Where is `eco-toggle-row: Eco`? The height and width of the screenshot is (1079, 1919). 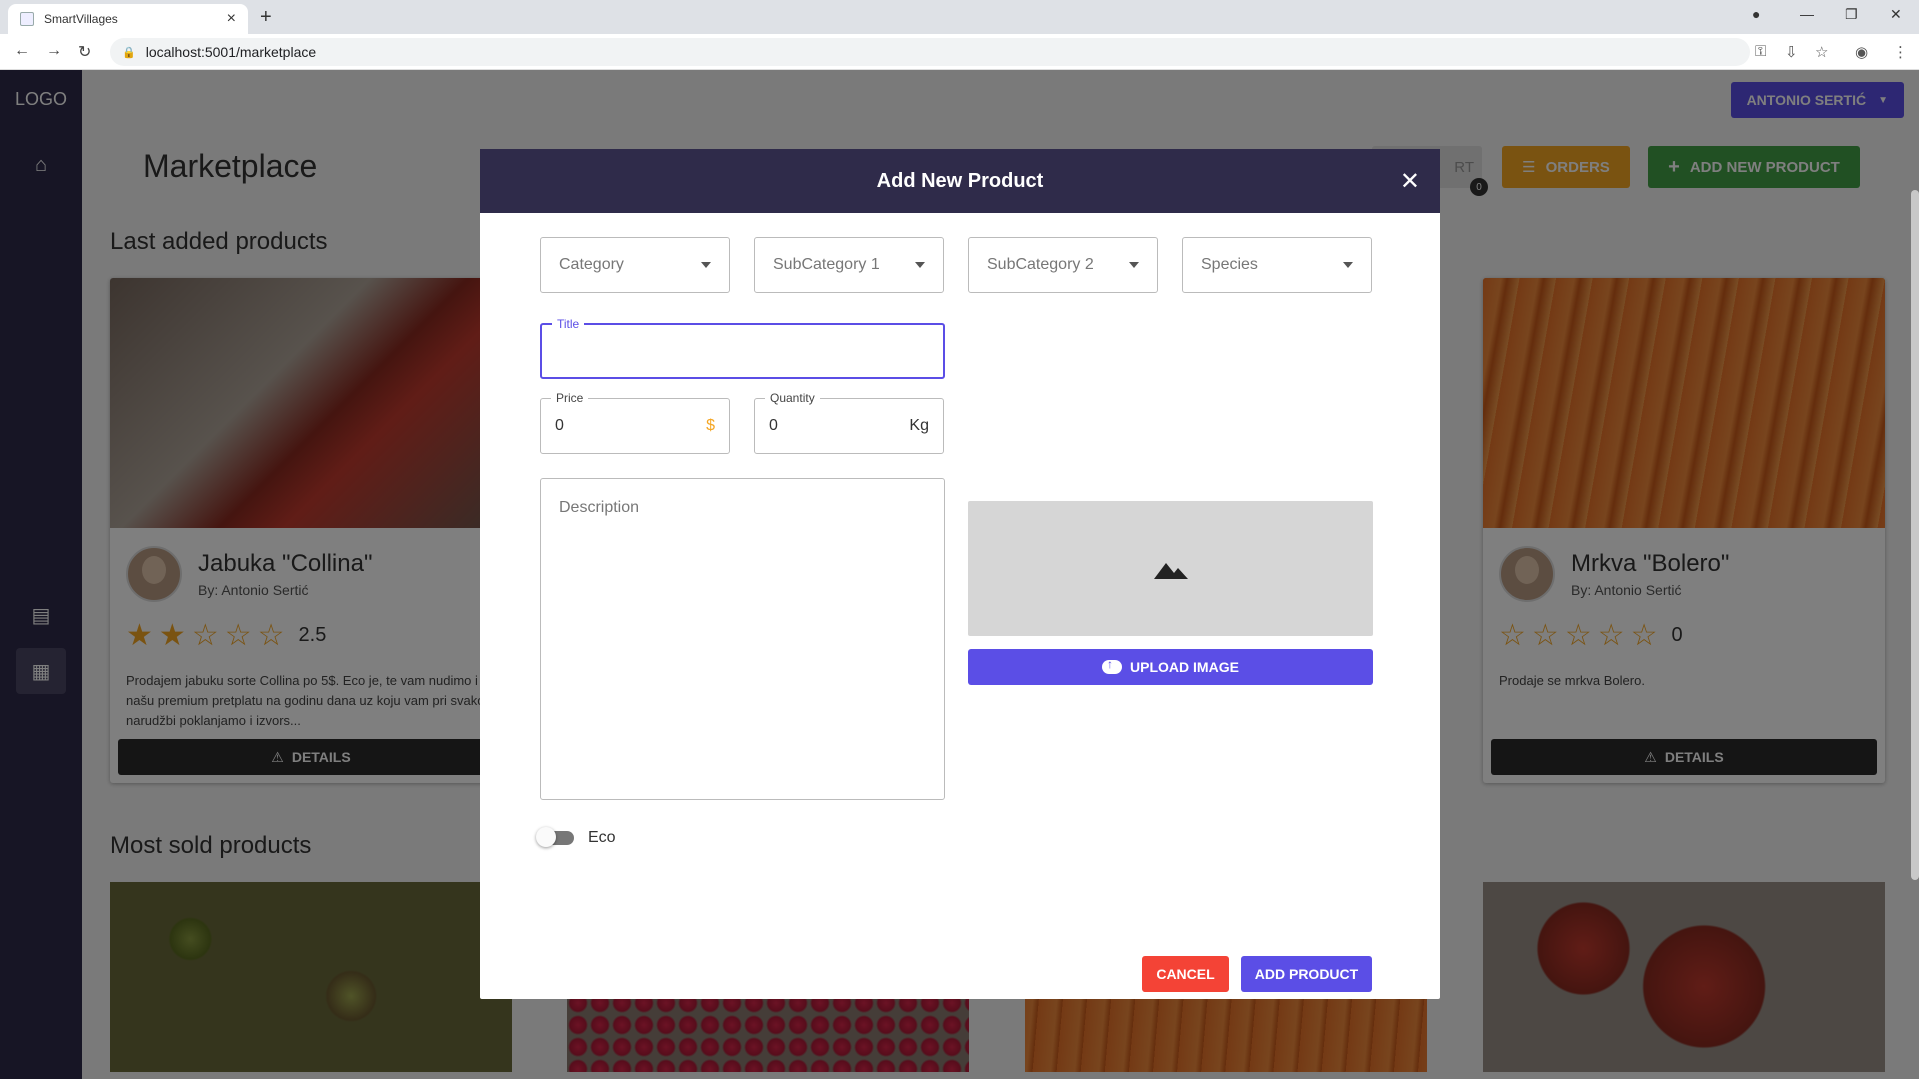 eco-toggle-row: Eco is located at coordinates (576, 837).